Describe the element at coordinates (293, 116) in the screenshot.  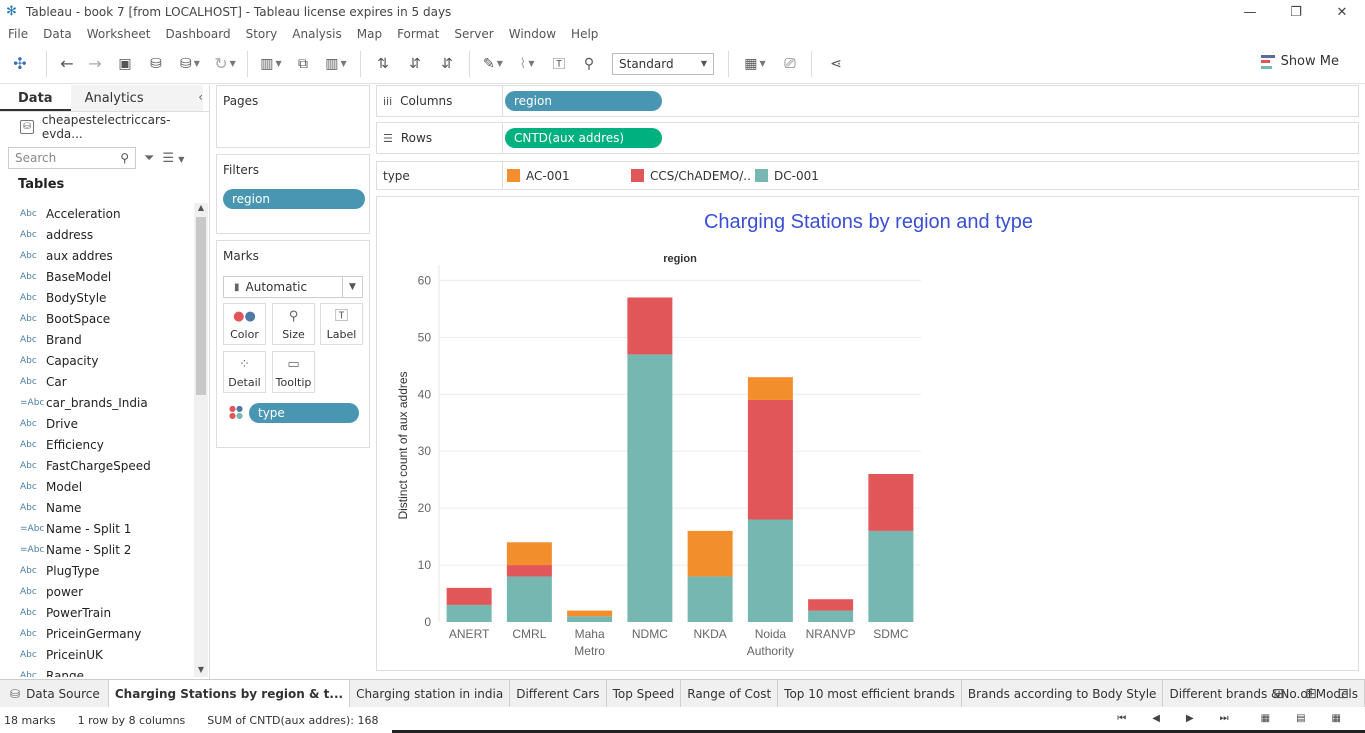
I see `pages-card: Pages` at that location.